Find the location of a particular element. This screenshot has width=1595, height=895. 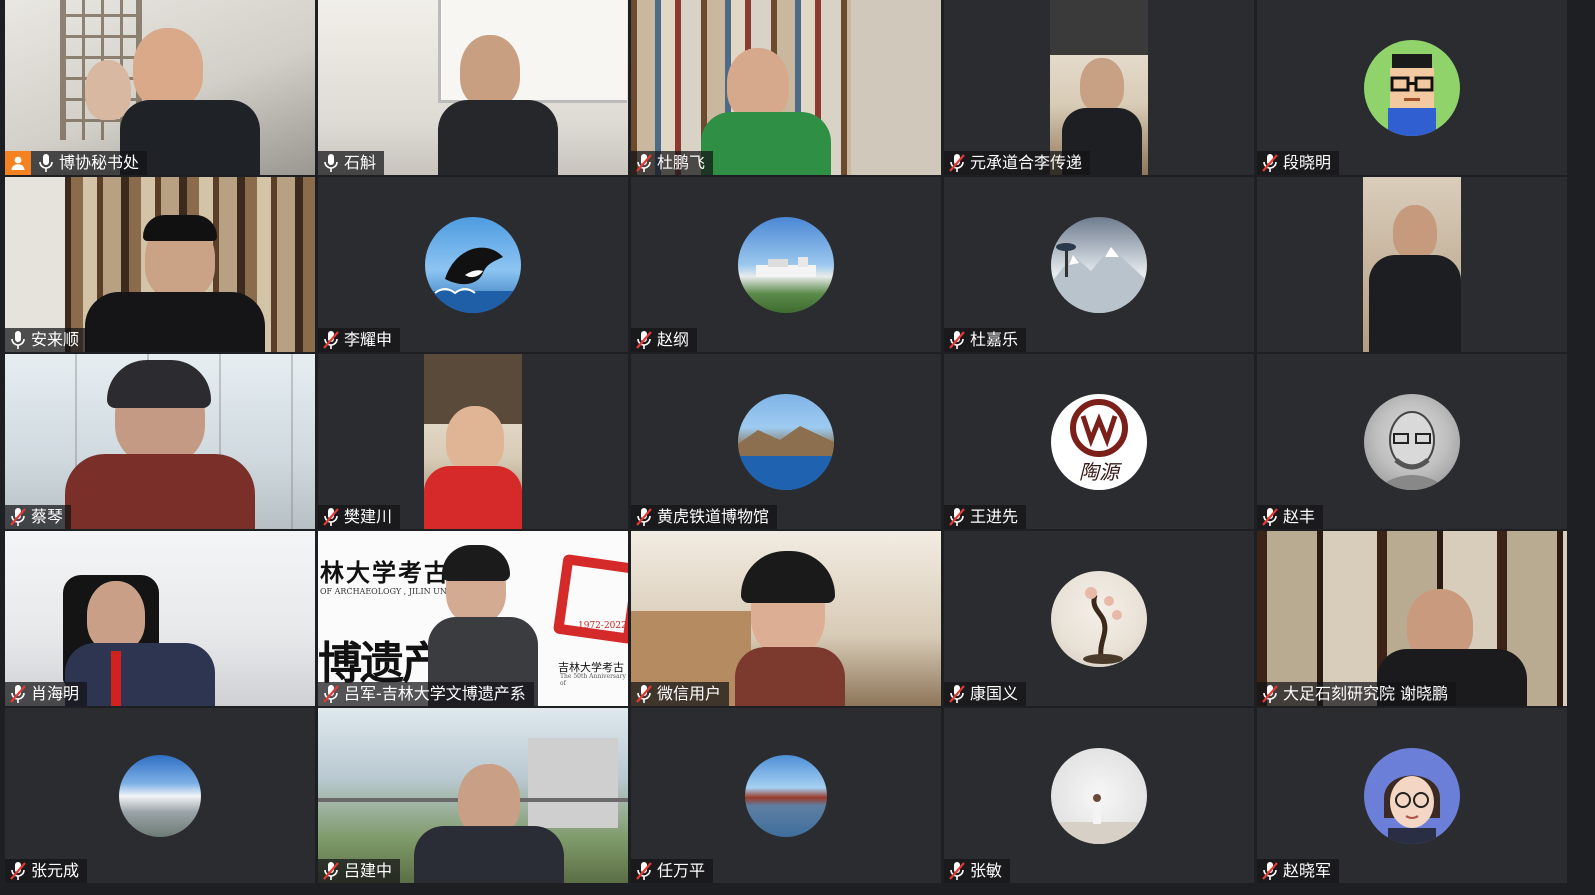

participant-name: 大足石刻研究院 谢晓鹏 is located at coordinates (1366, 693).